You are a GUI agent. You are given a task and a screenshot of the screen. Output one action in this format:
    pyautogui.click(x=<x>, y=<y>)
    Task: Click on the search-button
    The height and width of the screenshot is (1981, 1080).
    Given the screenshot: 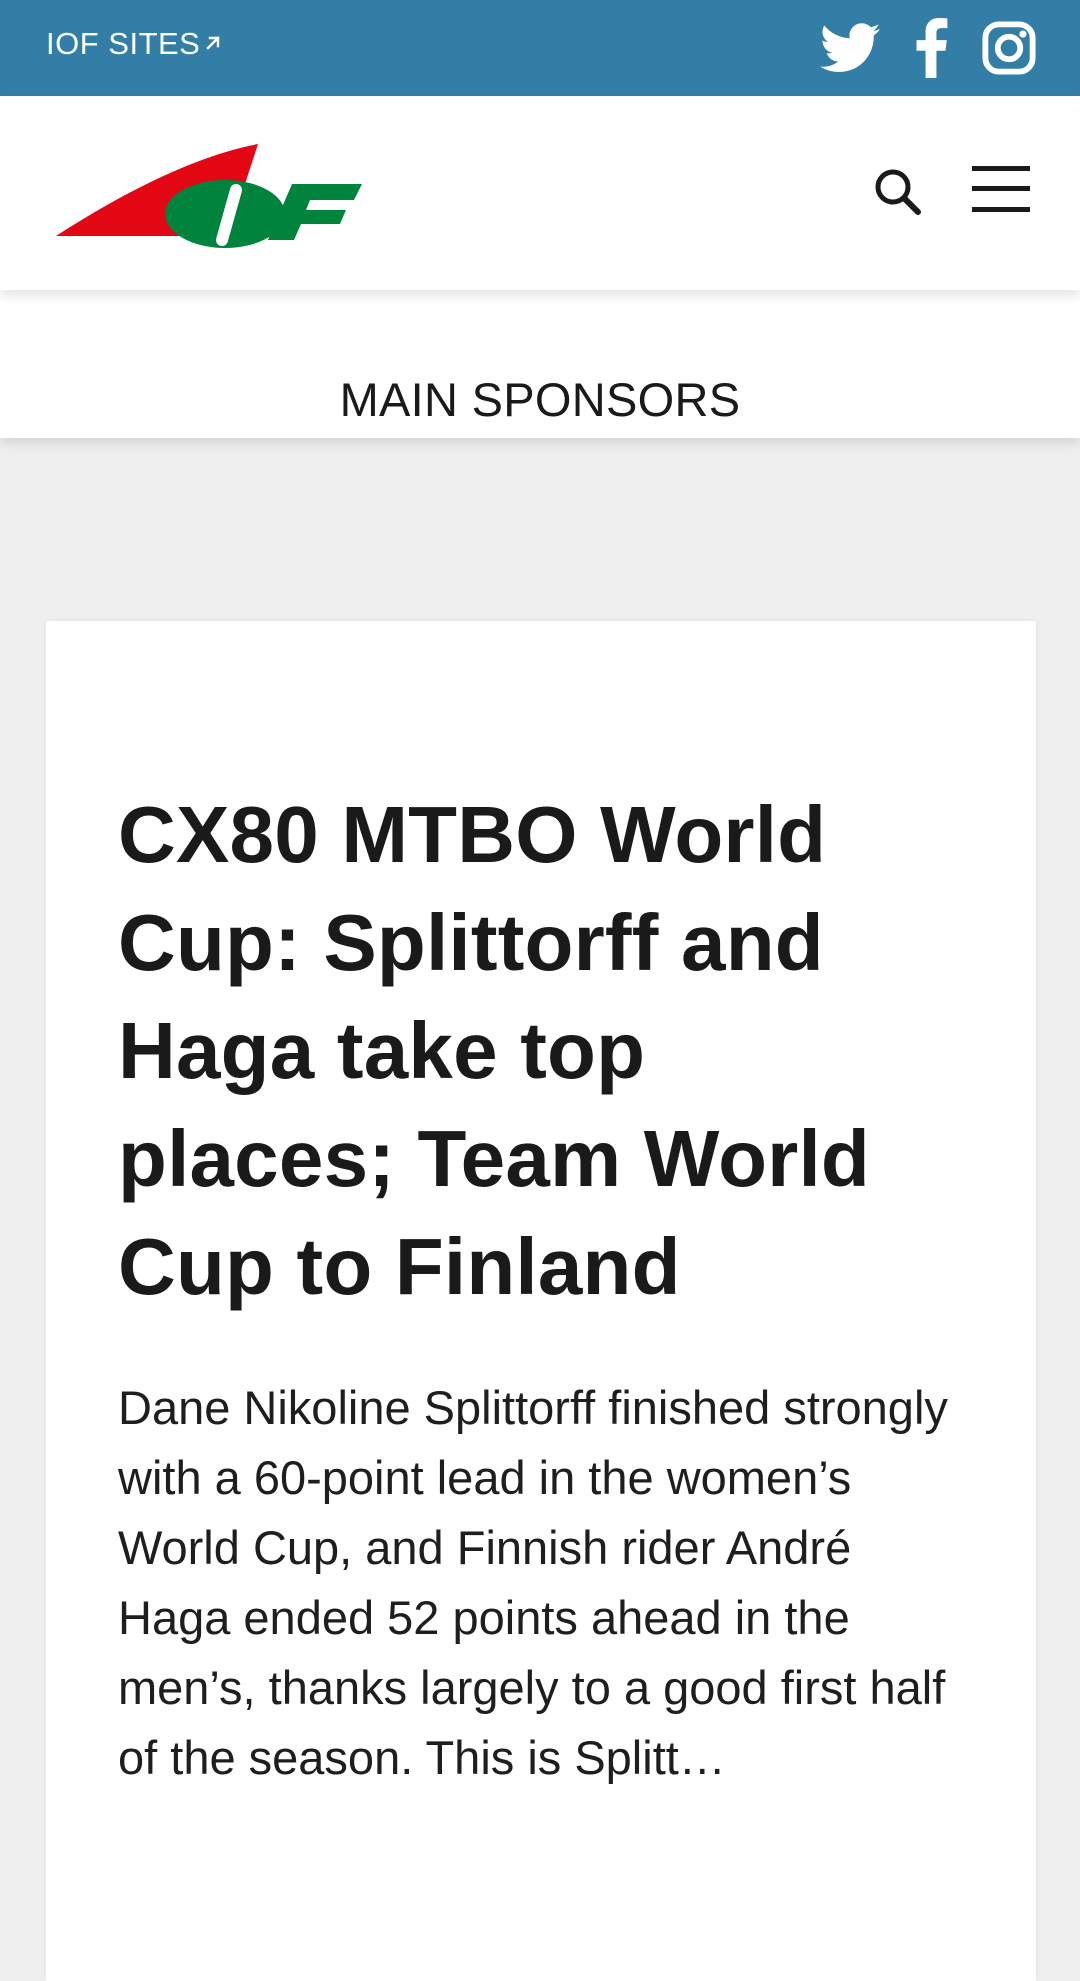 What is the action you would take?
    pyautogui.click(x=898, y=192)
    